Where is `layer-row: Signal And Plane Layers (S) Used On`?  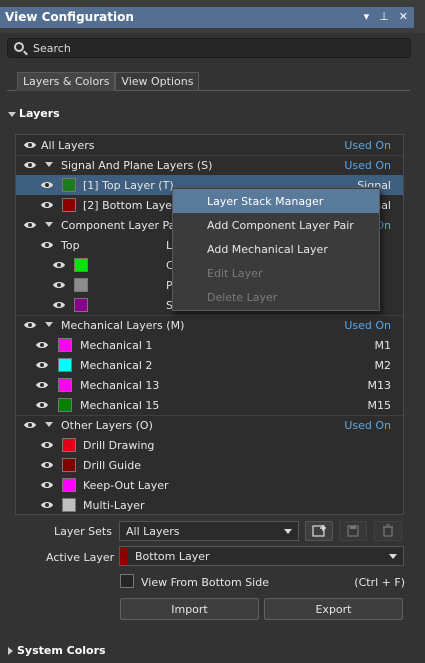 layer-row: Signal And Plane Layers (S) Used On is located at coordinates (209, 165).